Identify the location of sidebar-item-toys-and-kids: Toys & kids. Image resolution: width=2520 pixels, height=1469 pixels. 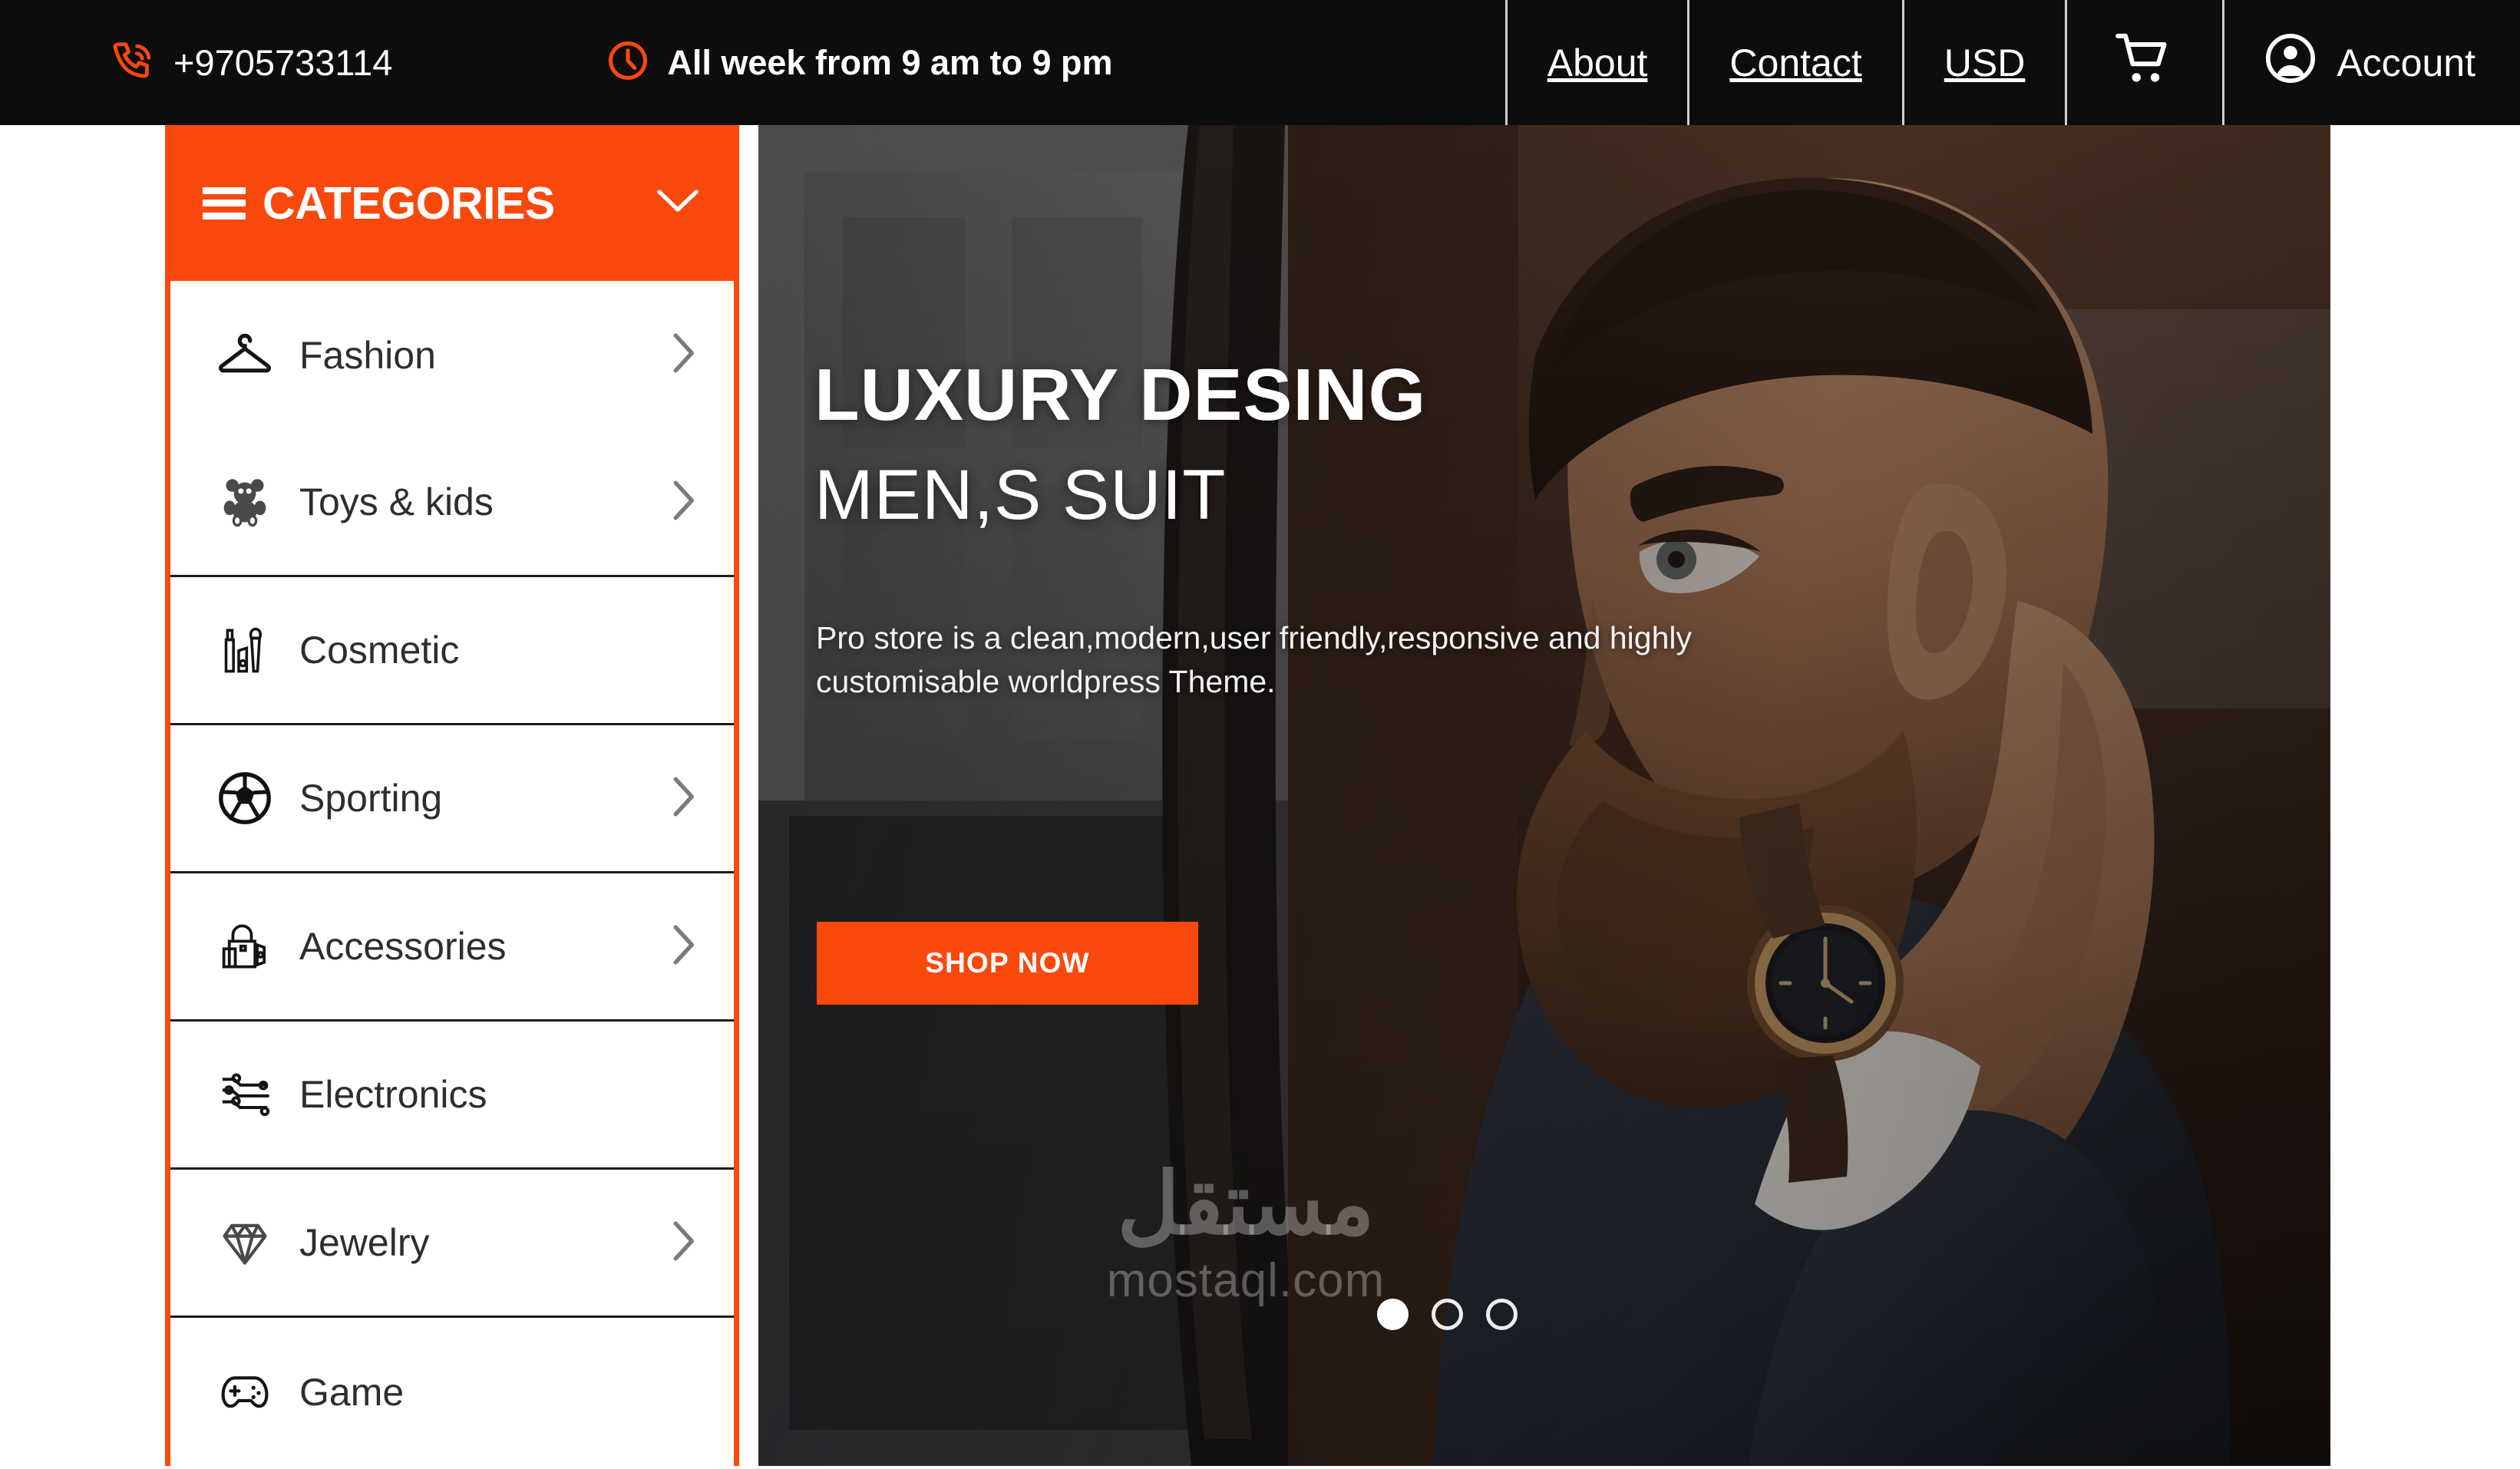
(452, 503).